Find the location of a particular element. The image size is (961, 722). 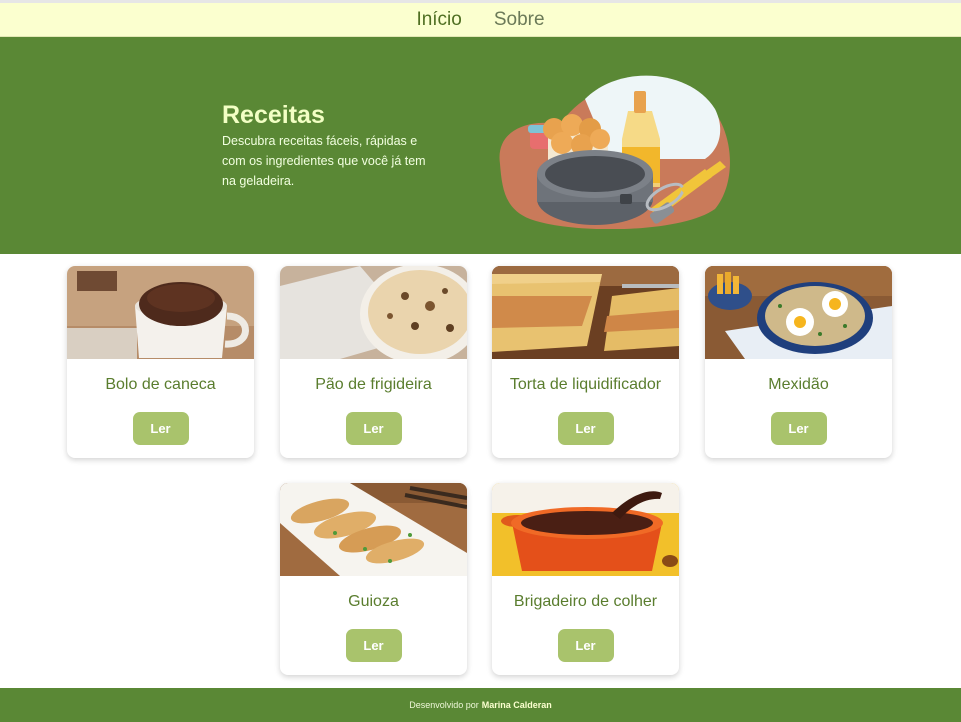

footer-prefix: Desenvolvido por is located at coordinates (444, 705).